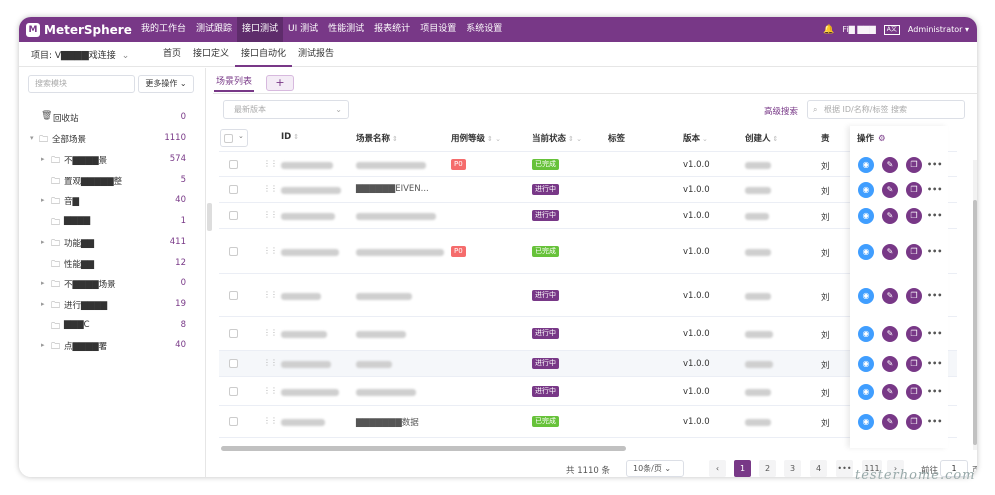 Image resolution: width=995 pixels, height=495 pixels. What do you see at coordinates (163, 29) in the screenshot?
I see `topnav-item: 我的工作台` at bounding box center [163, 29].